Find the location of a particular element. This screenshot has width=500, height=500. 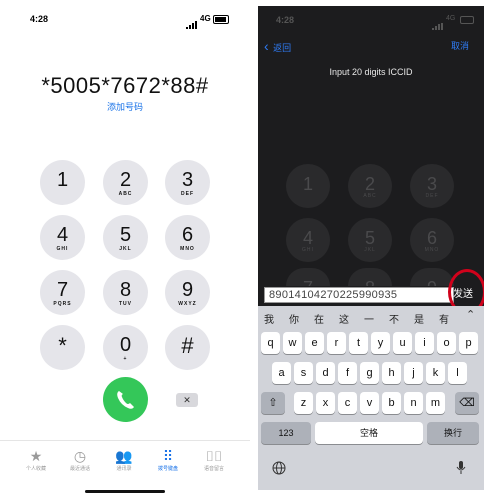

contacts-icon: 👥 is located at coordinates (124, 456).